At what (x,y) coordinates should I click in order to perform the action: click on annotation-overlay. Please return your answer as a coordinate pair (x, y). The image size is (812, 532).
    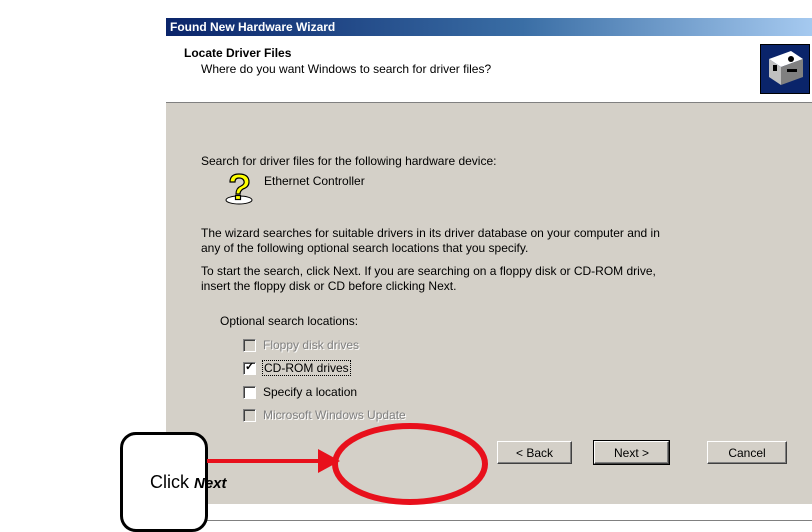
    Looking at the image, I should click on (347, 464).